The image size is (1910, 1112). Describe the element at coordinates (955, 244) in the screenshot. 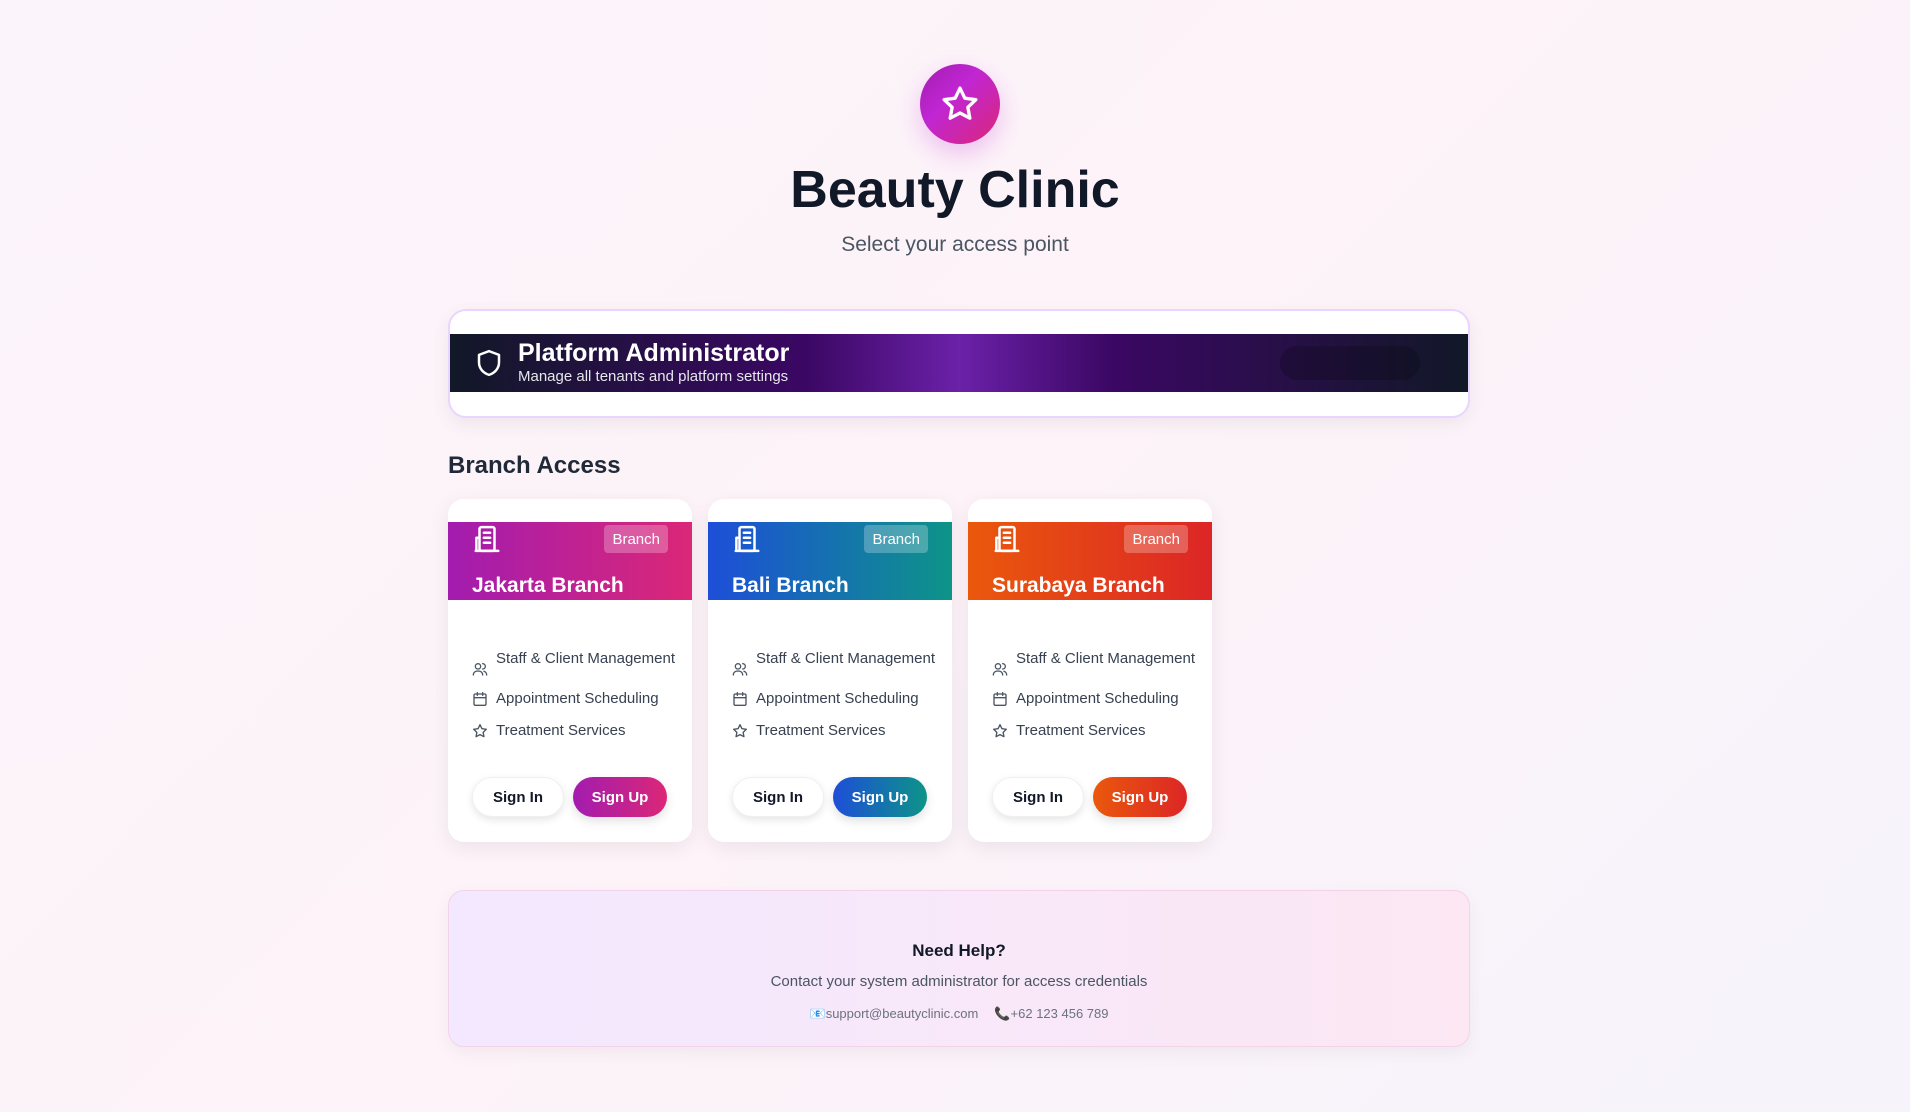

I see `page-subtitle: Select your access point` at that location.